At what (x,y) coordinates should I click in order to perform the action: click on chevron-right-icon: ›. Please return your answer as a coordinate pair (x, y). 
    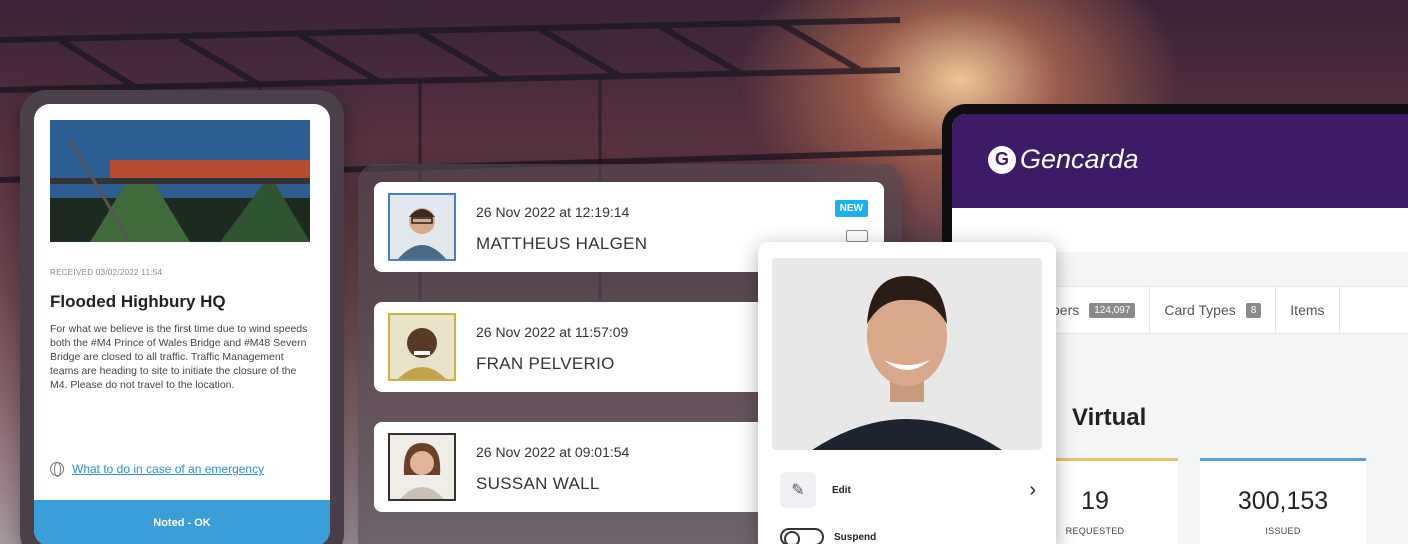
    Looking at the image, I should click on (1032, 489).